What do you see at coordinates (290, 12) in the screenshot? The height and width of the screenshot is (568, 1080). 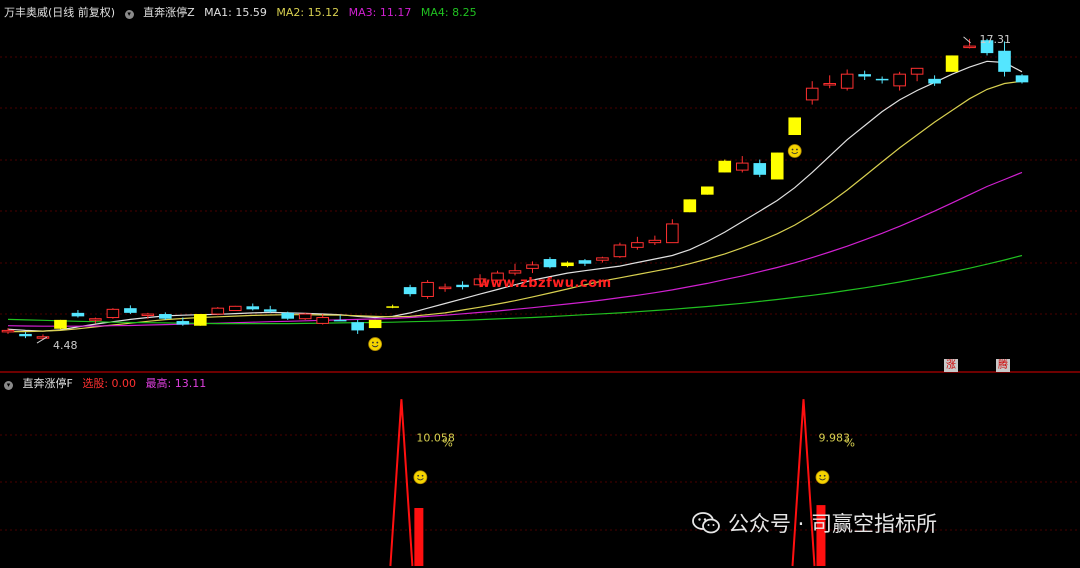 I see `ma2-label: MA2:` at bounding box center [290, 12].